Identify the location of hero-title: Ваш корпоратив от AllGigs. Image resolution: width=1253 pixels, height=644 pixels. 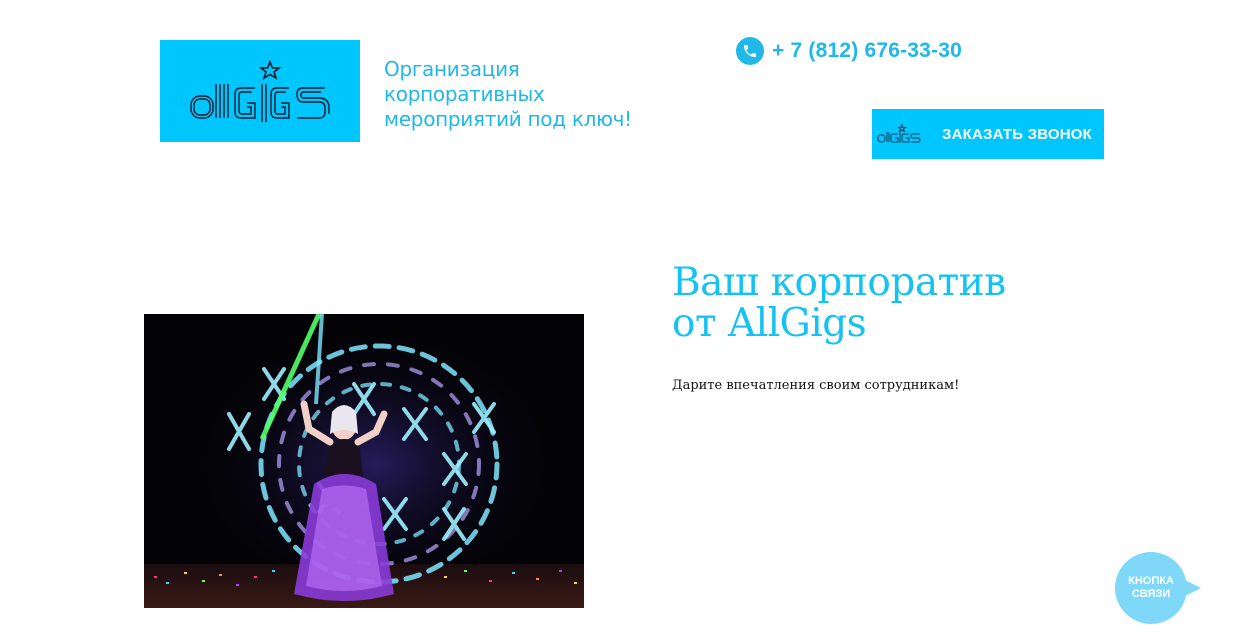
(882, 303).